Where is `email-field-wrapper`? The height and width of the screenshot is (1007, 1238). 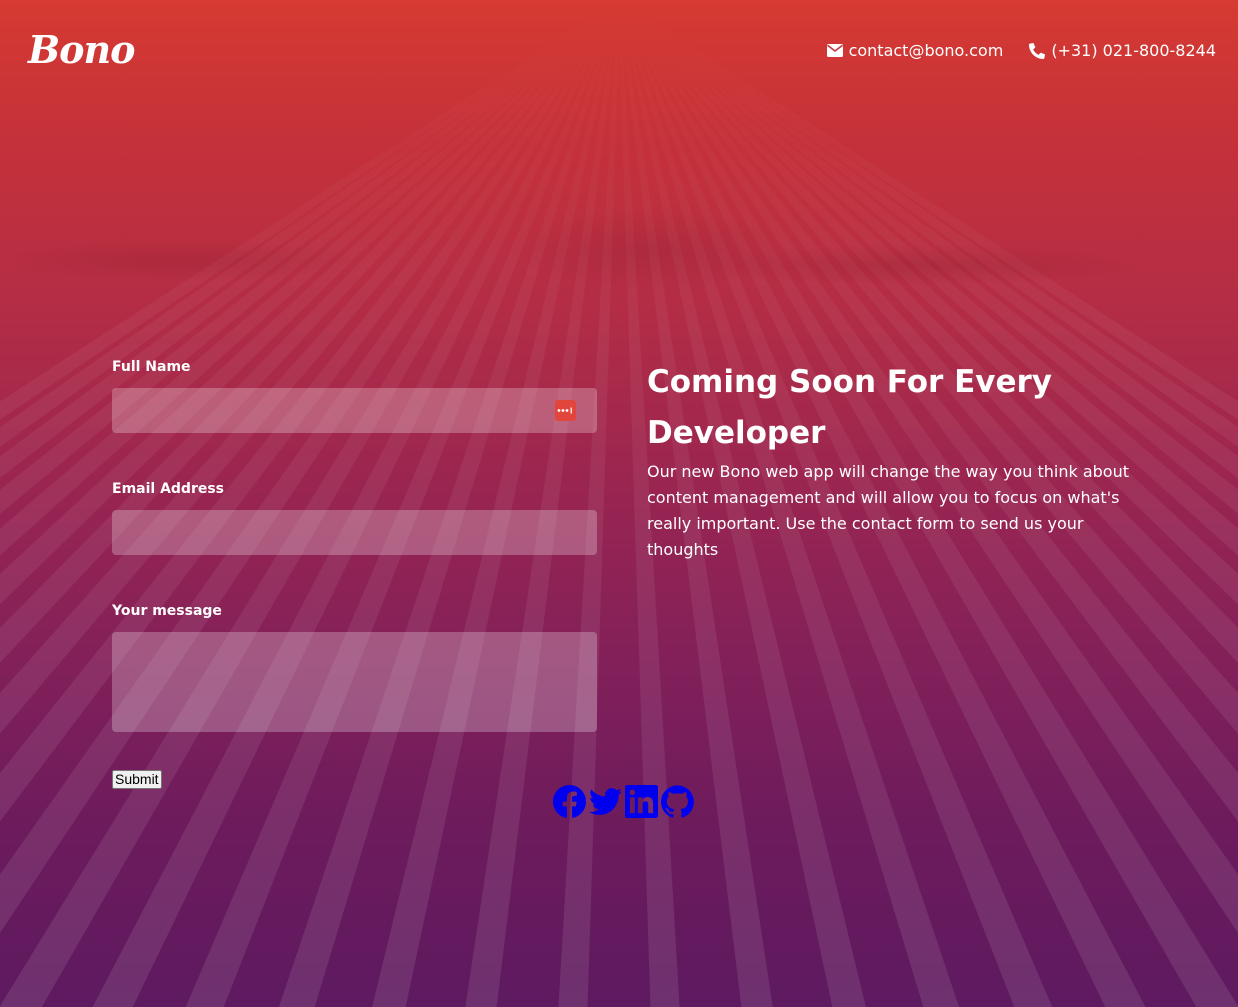
email-field-wrapper is located at coordinates (354, 532).